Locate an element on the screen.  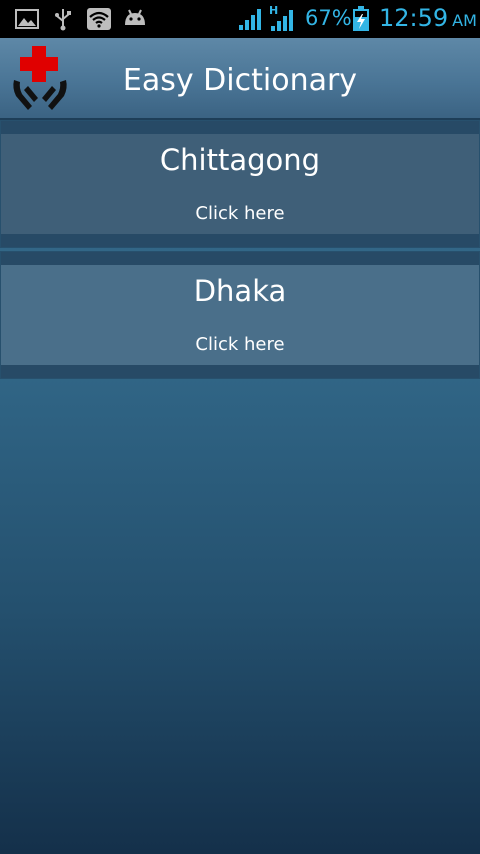
city-name: Dhaka is located at coordinates (240, 291).